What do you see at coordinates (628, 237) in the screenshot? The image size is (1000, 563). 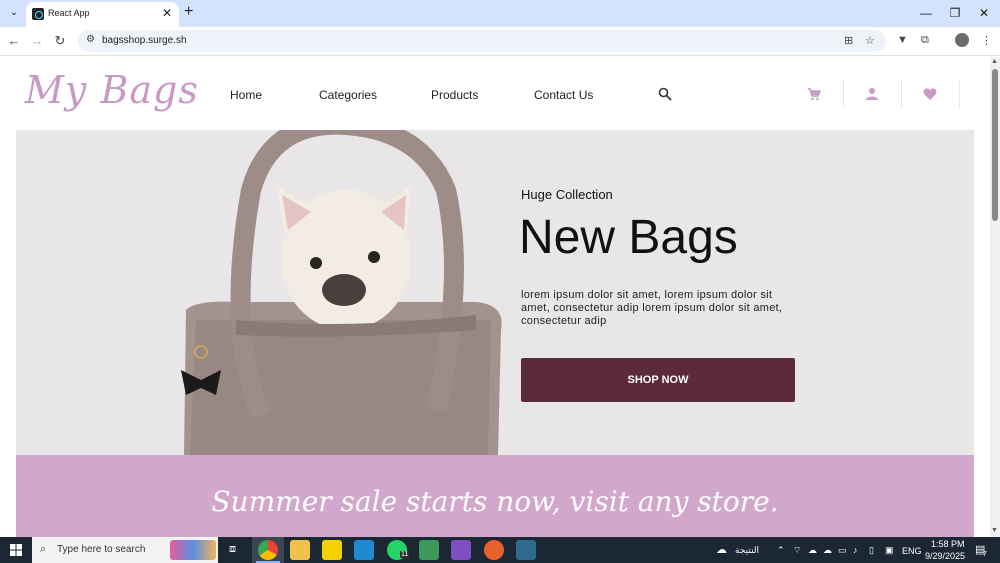 I see `hero-title: New Bags` at bounding box center [628, 237].